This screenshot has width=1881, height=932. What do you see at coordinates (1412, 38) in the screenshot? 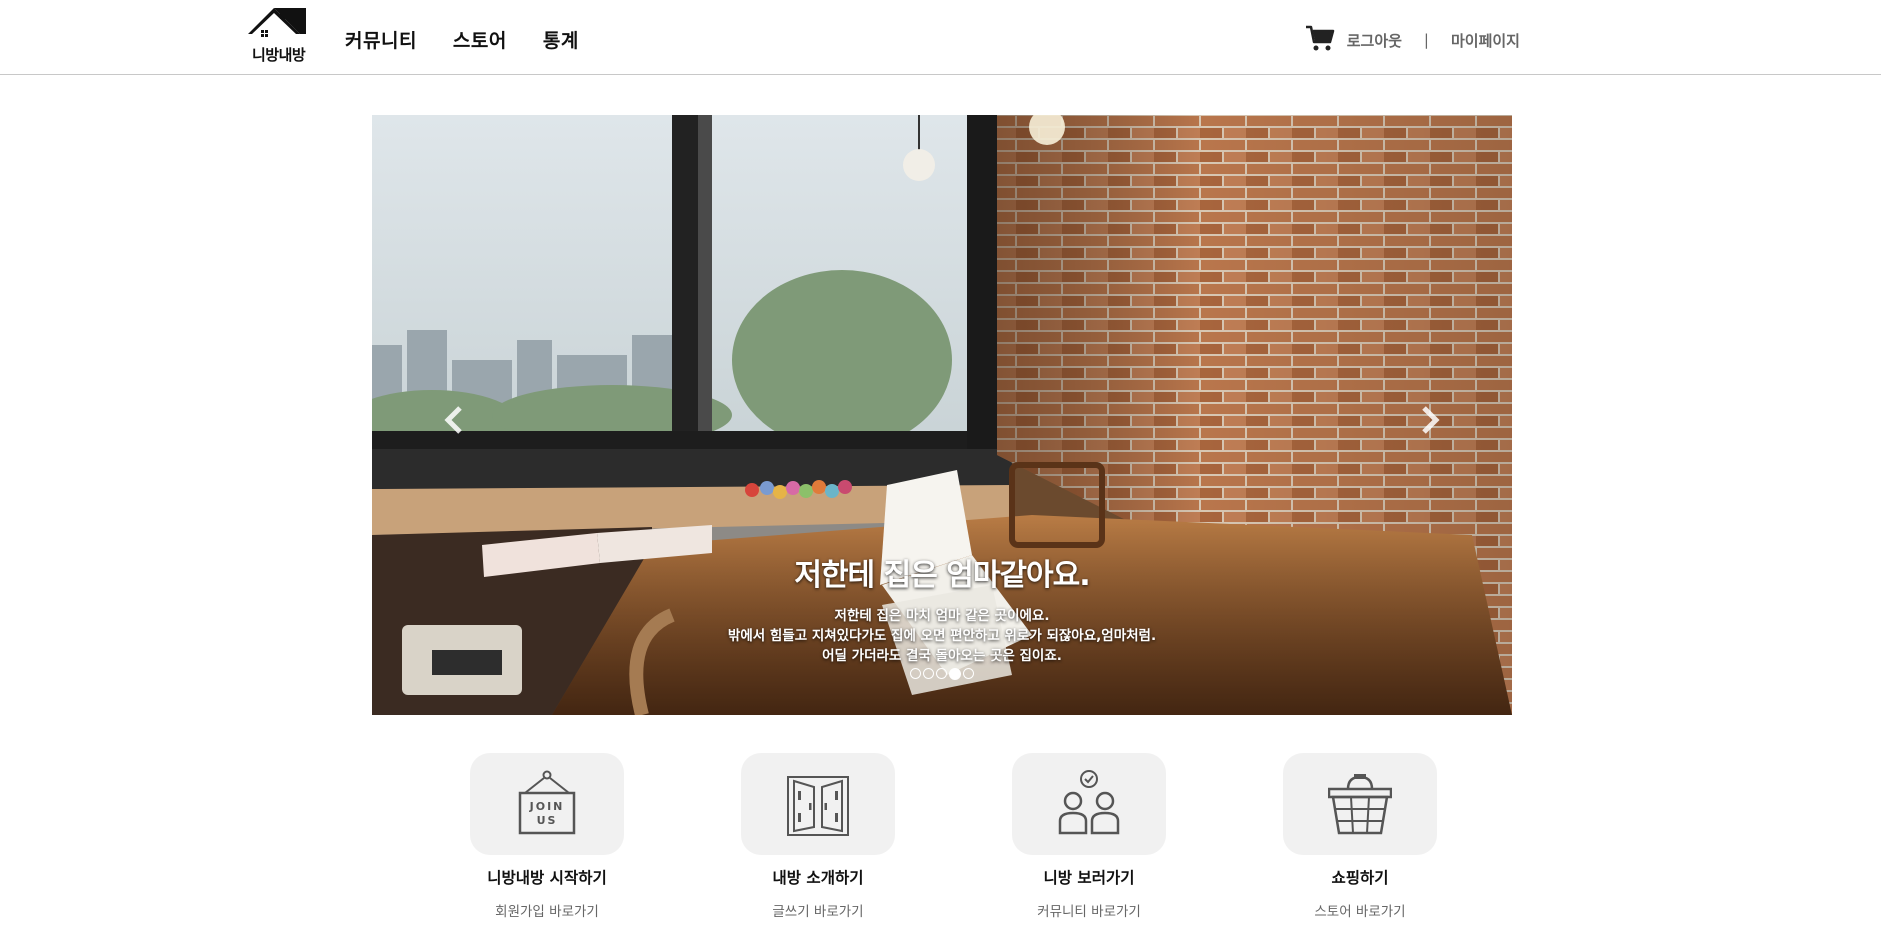
I see `account-menu: 로그아웃 | 마이페이지` at bounding box center [1412, 38].